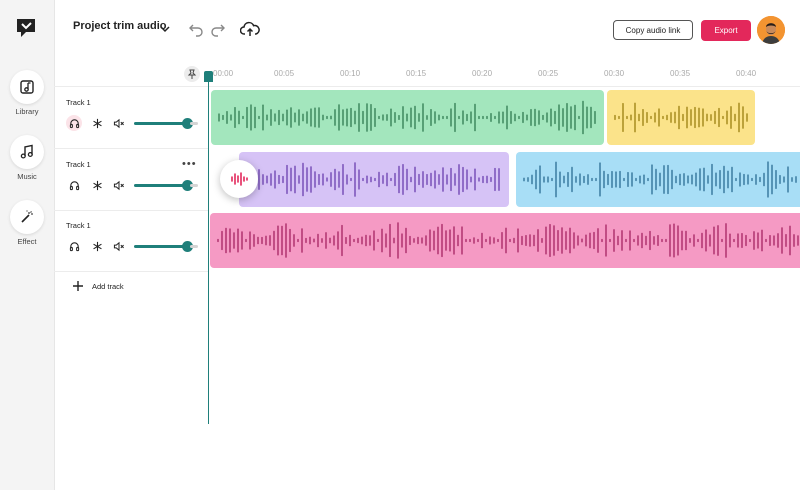 The height and width of the screenshot is (490, 800). Describe the element at coordinates (196, 29) in the screenshot. I see `undo-icon` at that location.